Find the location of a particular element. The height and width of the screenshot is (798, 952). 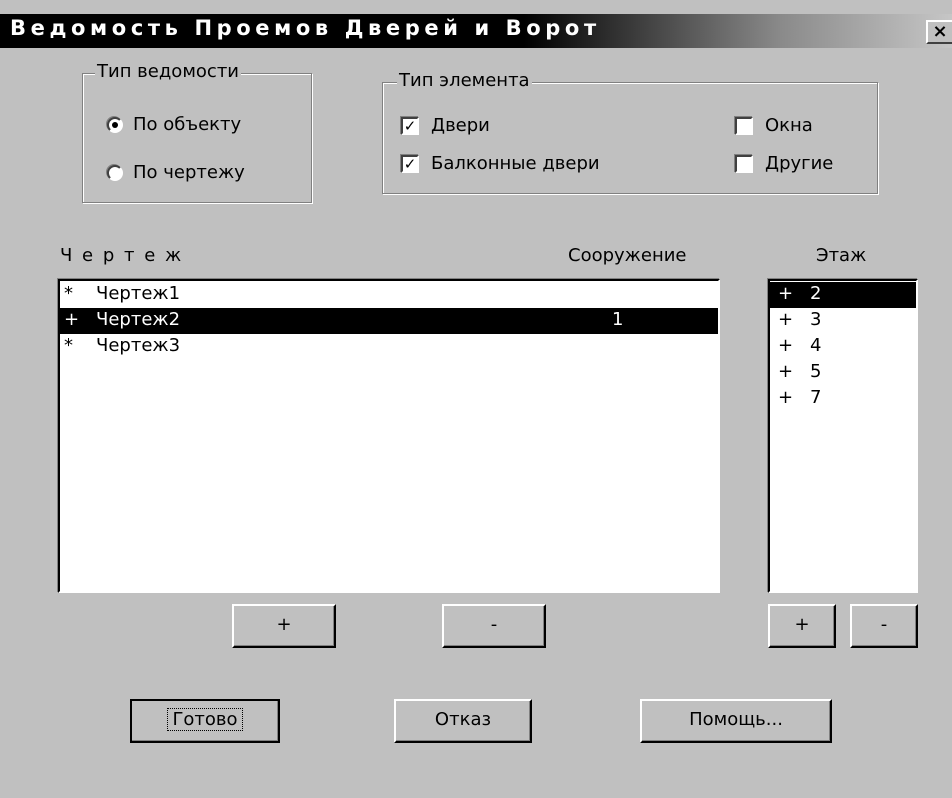

list-item-selected: + Чертеж2 1 is located at coordinates (389, 321).